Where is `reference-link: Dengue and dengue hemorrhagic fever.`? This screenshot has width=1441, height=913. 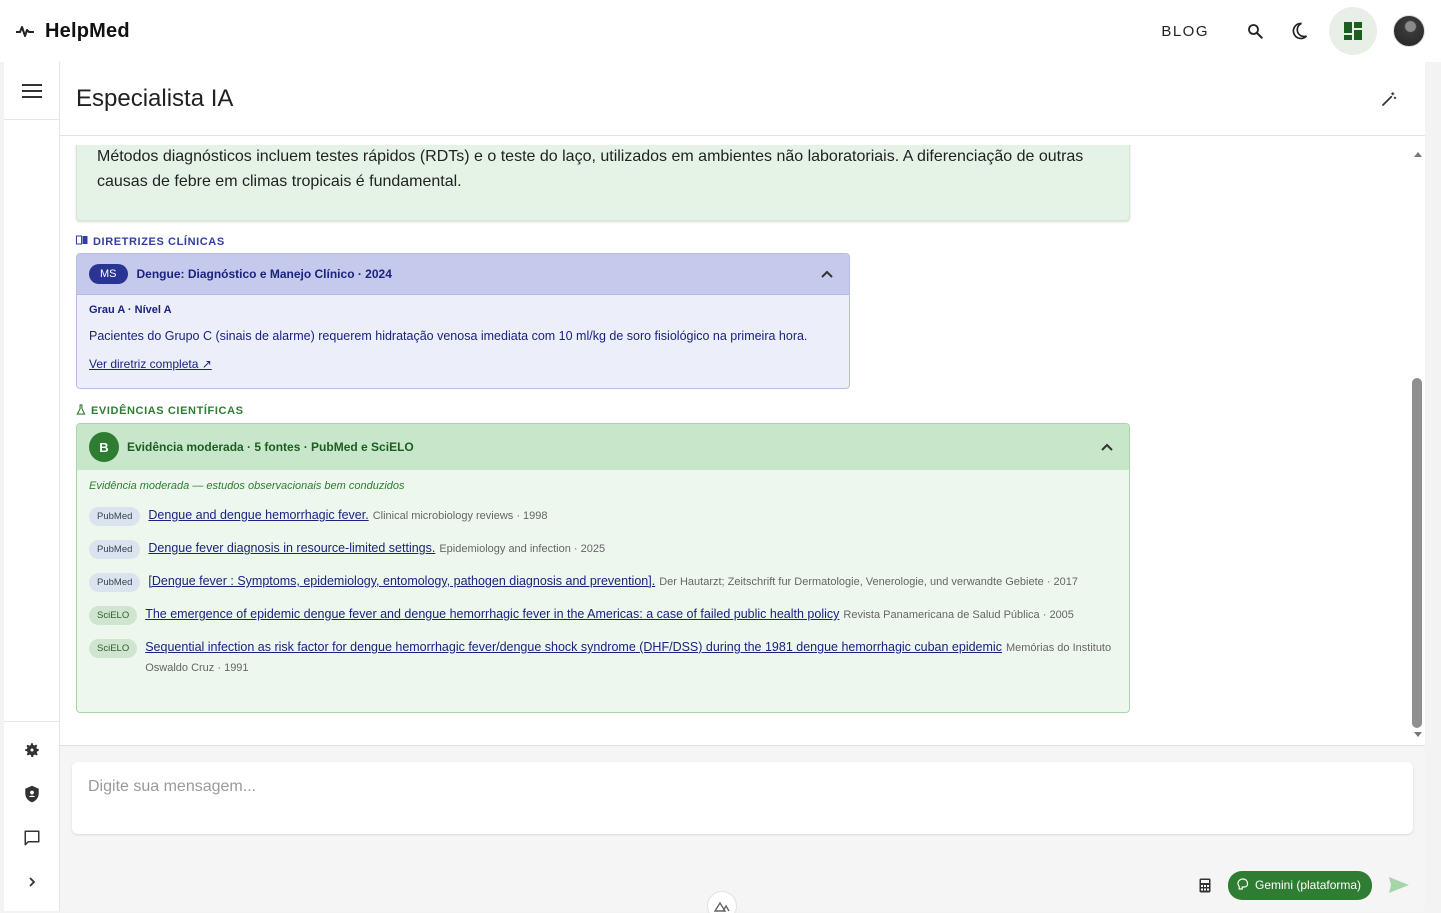
reference-link: Dengue and dengue hemorrhagic fever. is located at coordinates (258, 515).